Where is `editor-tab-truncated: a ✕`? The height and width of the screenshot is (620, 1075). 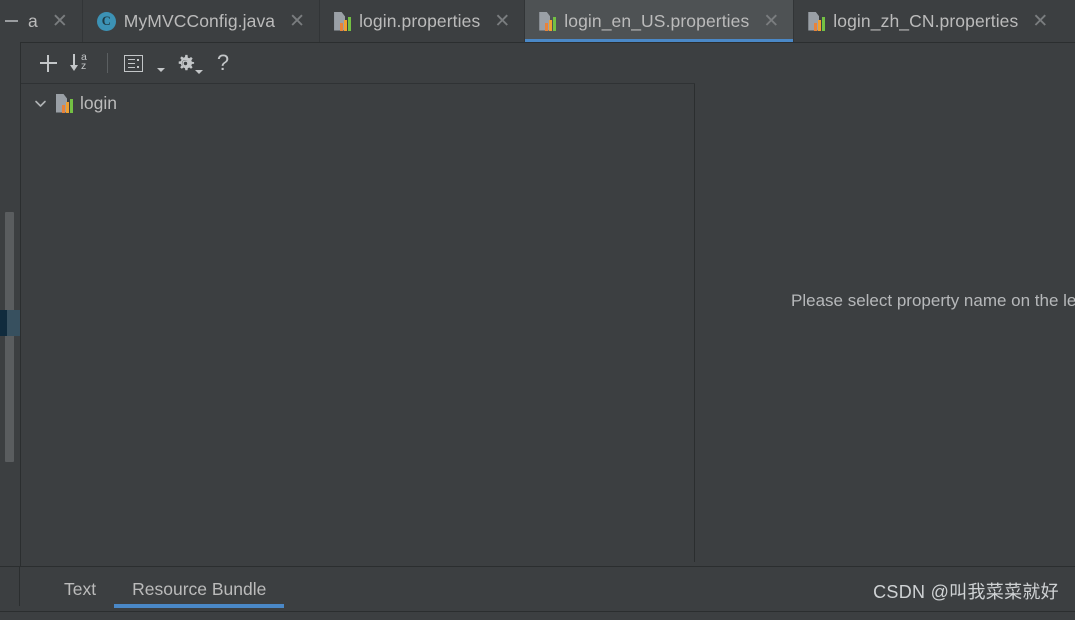
editor-tab-truncated: a ✕ is located at coordinates (52, 21).